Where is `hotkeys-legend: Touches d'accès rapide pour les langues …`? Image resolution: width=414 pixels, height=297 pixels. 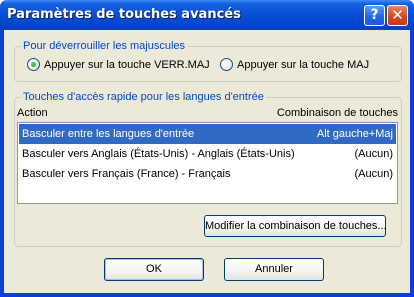
hotkeys-legend: Touches d'accès rapide pour les langues … is located at coordinates (143, 97).